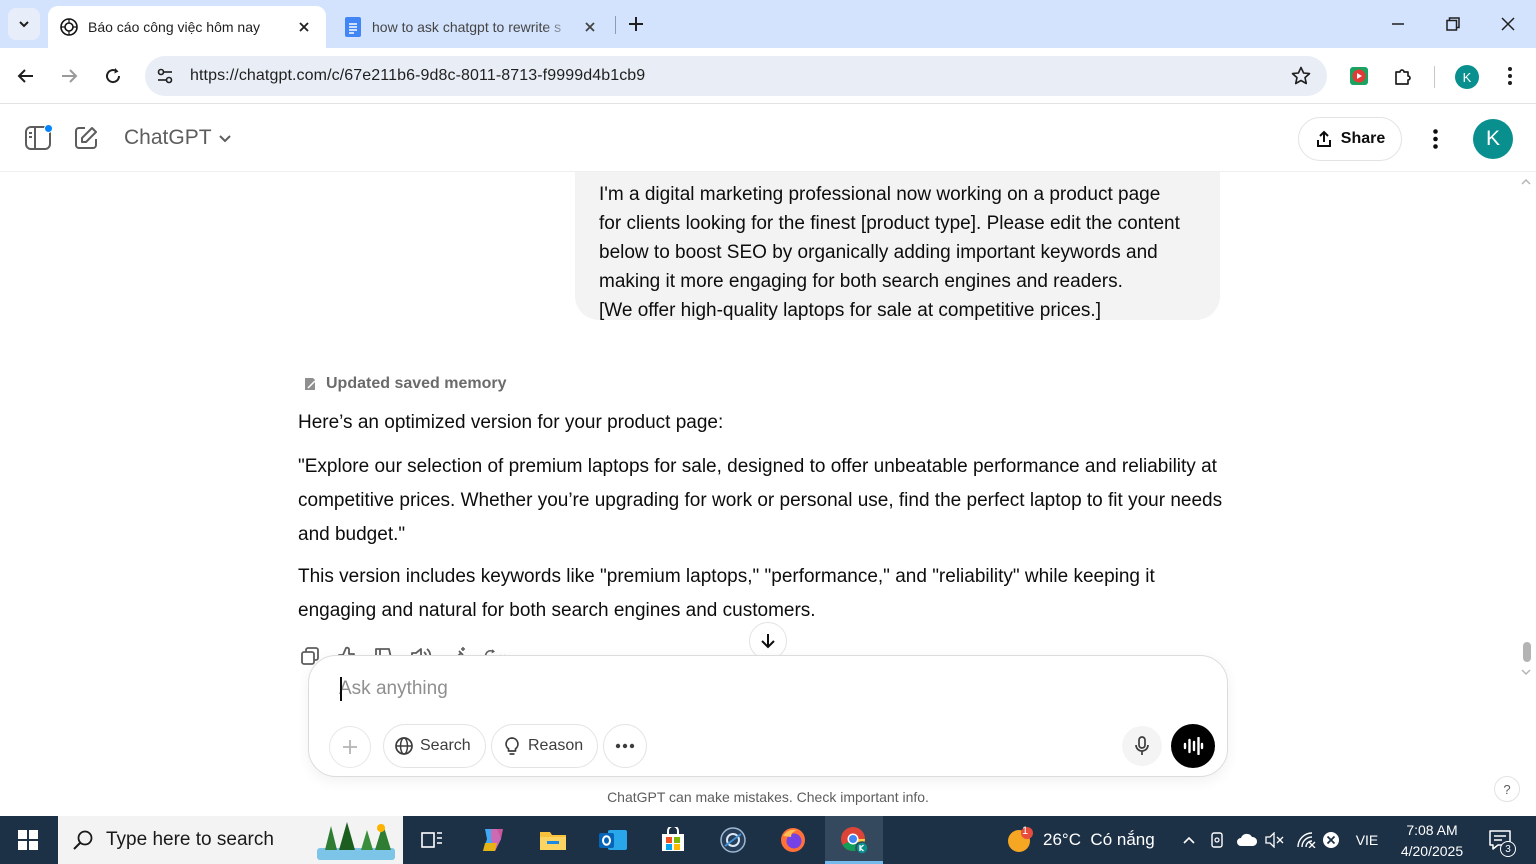 This screenshot has width=1536, height=864. Describe the element at coordinates (113, 76) in the screenshot. I see `reload-button` at that location.